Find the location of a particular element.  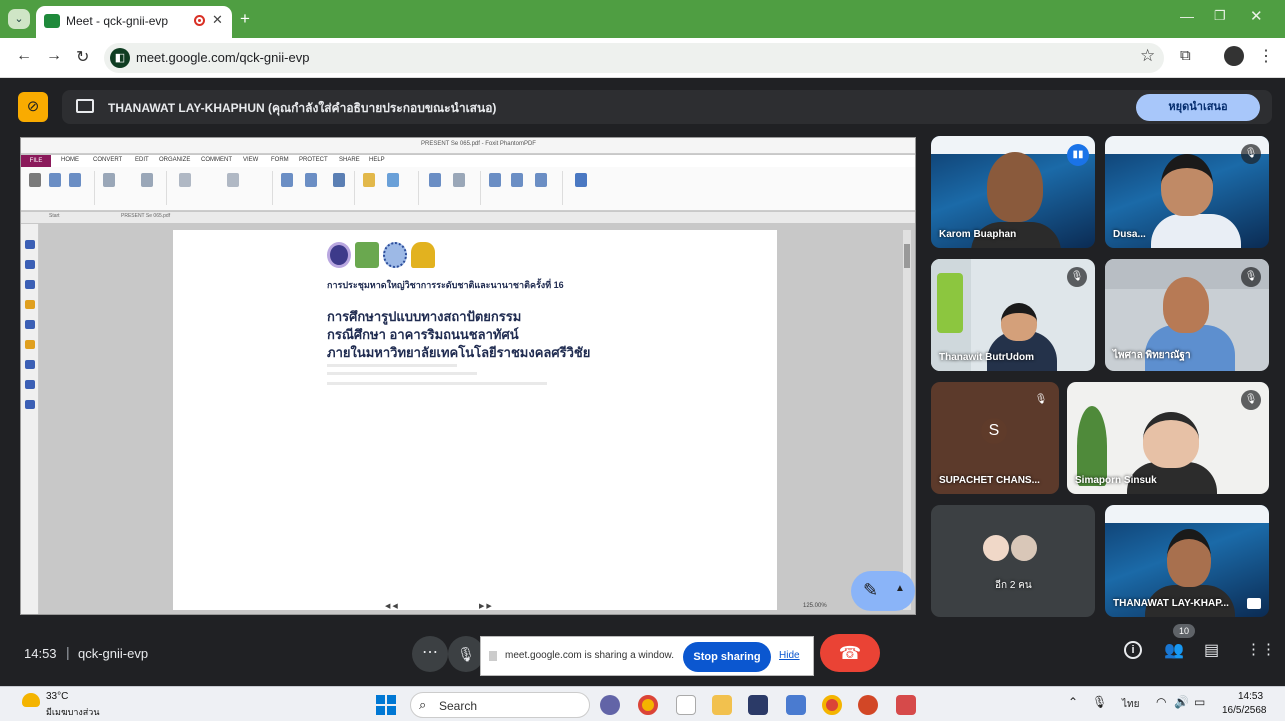

extensions-icon: ⧉ is located at coordinates (1185, 55).